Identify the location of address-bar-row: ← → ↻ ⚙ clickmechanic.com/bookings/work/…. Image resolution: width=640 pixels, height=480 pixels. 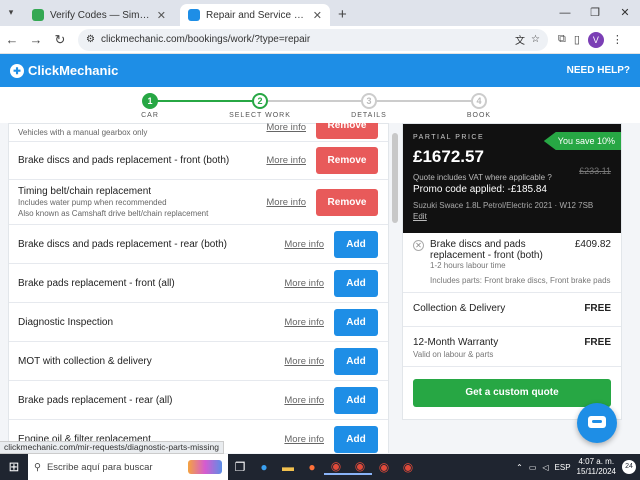
(320, 40).